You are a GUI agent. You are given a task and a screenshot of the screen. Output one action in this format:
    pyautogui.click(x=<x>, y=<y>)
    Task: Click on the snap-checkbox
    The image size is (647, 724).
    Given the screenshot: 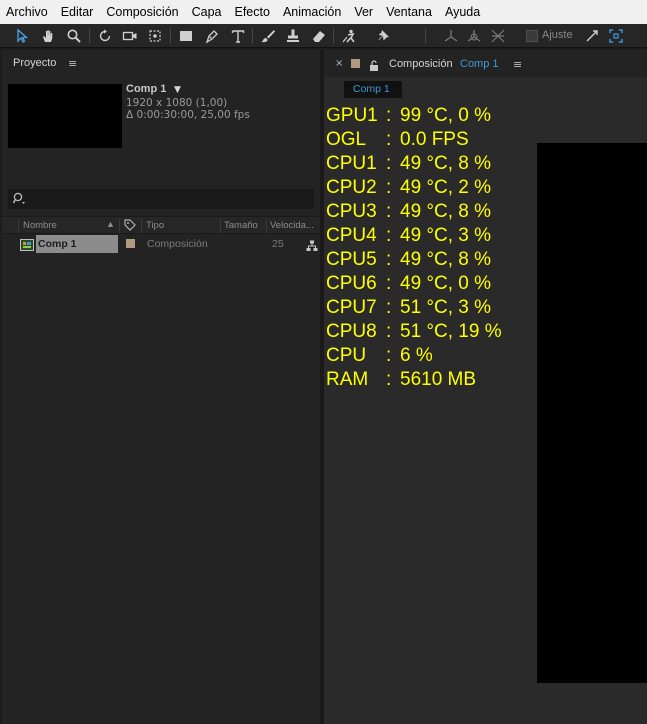 What is the action you would take?
    pyautogui.click(x=532, y=36)
    